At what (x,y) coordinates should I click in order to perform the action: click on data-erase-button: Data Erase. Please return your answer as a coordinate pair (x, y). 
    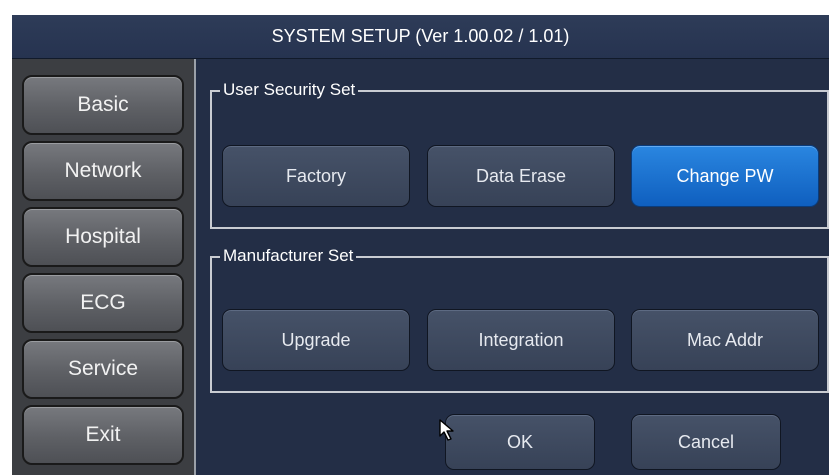
    Looking at the image, I should click on (521, 176).